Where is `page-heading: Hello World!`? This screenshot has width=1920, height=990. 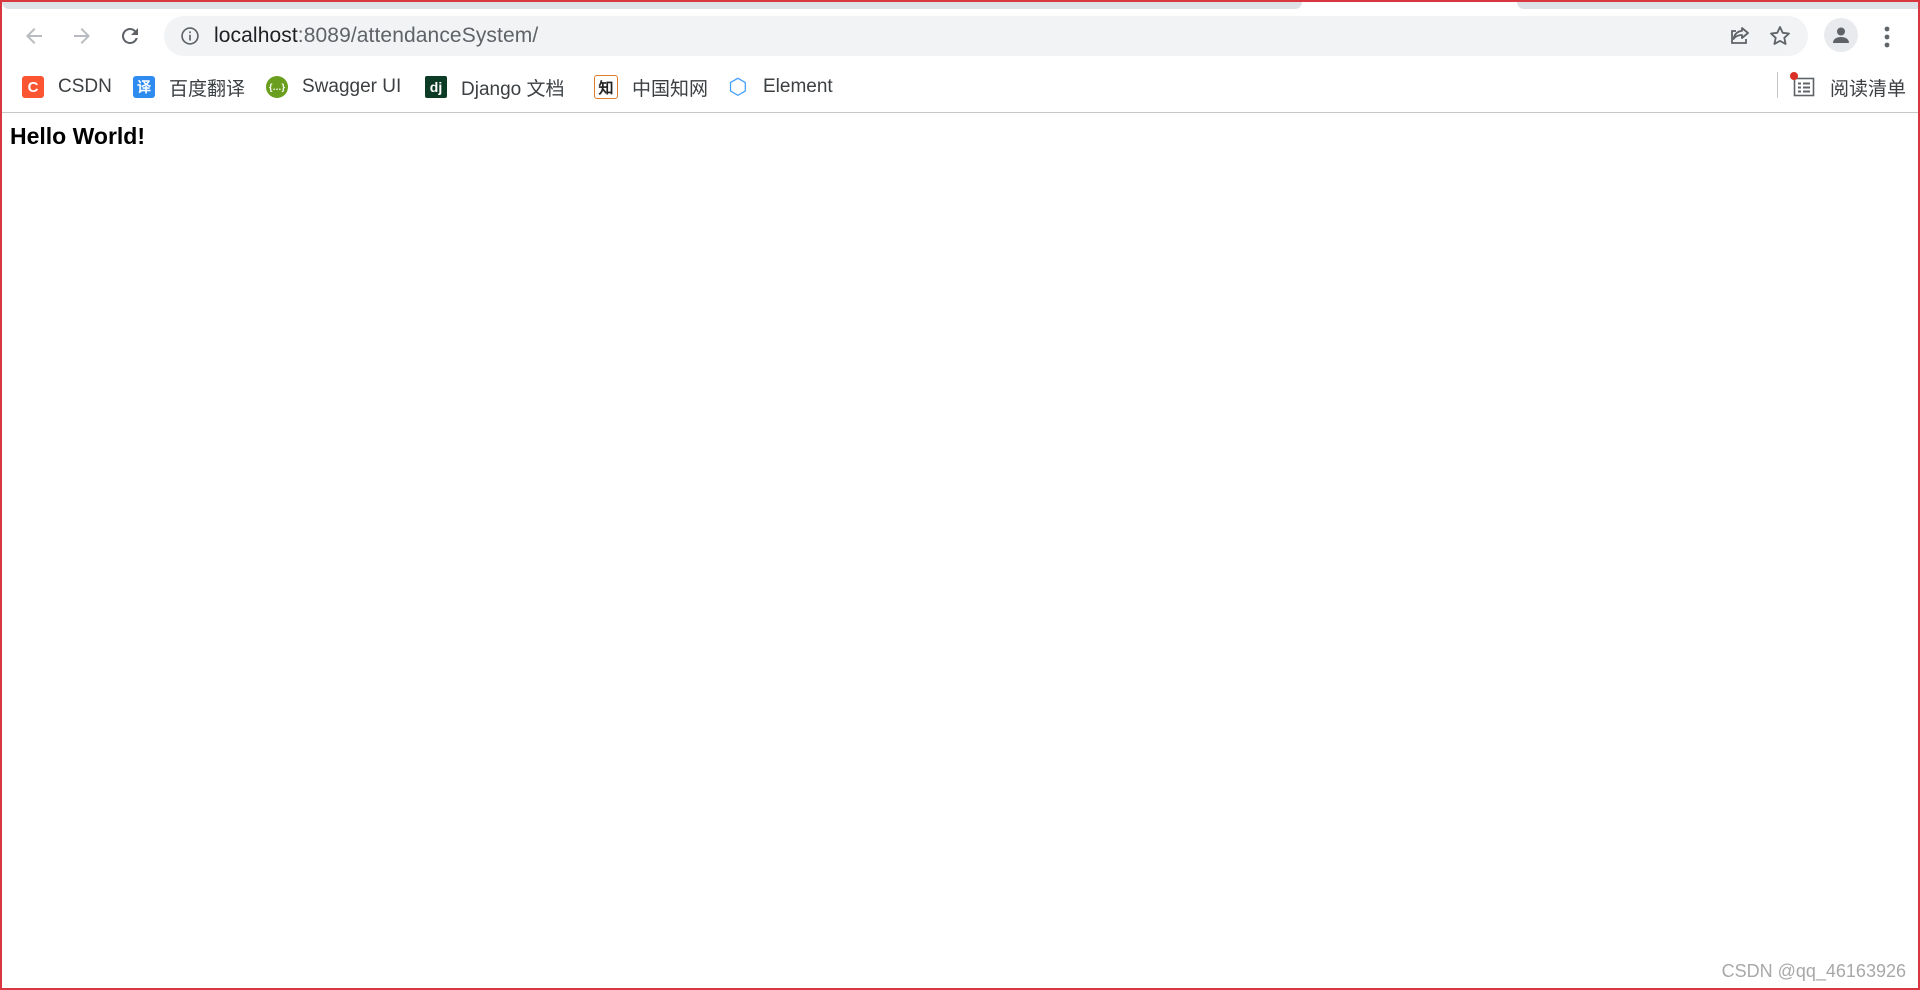
page-heading: Hello World! is located at coordinates (78, 136).